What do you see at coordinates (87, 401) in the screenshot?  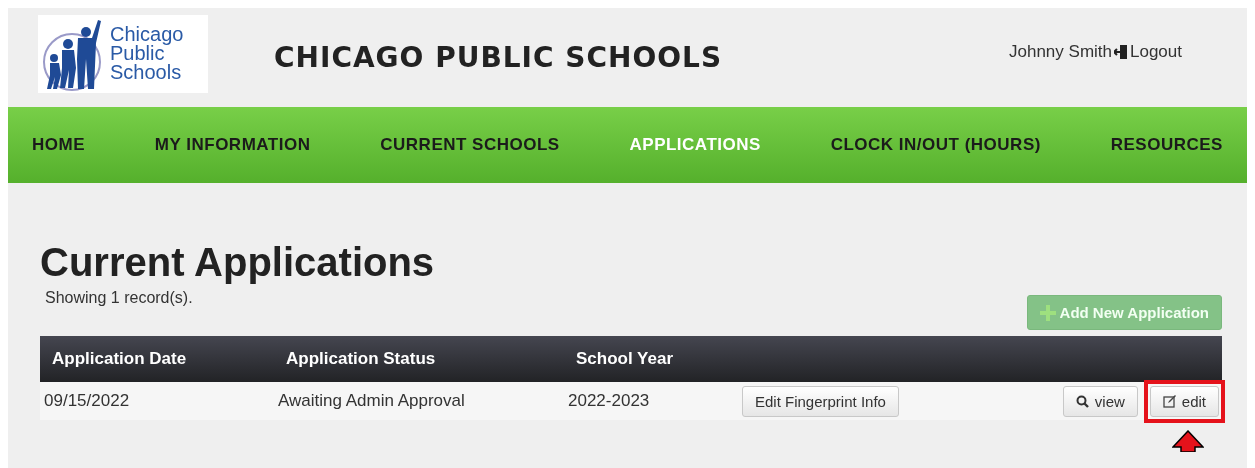 I see `table-cell-text: 09/15/2022` at bounding box center [87, 401].